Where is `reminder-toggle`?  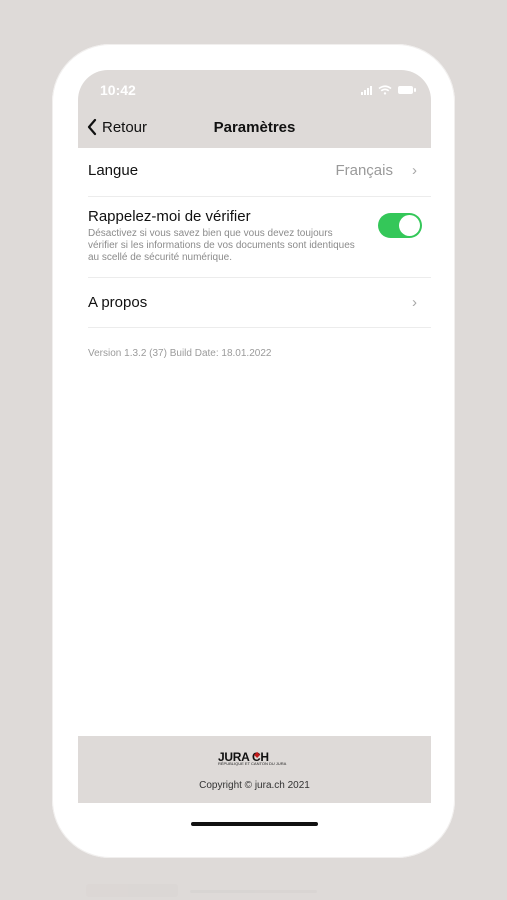
reminder-toggle is located at coordinates (400, 225).